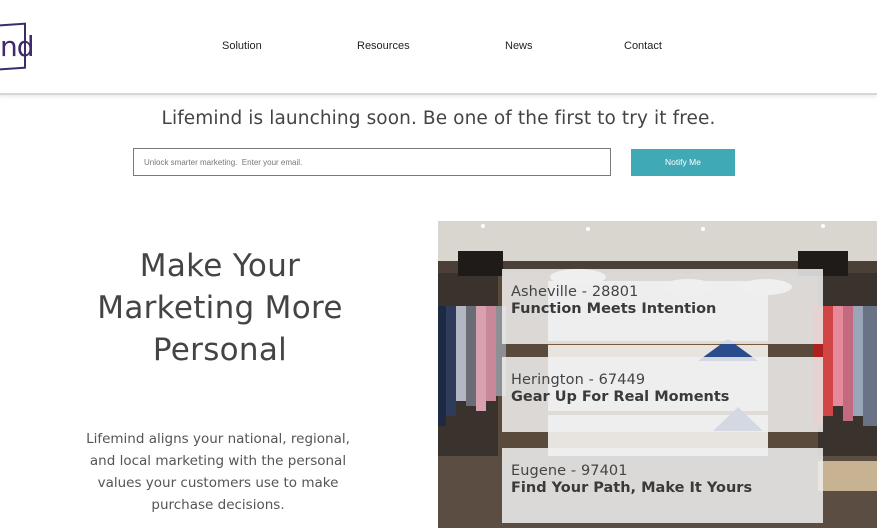 This screenshot has width=877, height=528. I want to click on hero-title-line: Make Your, so click(220, 266).